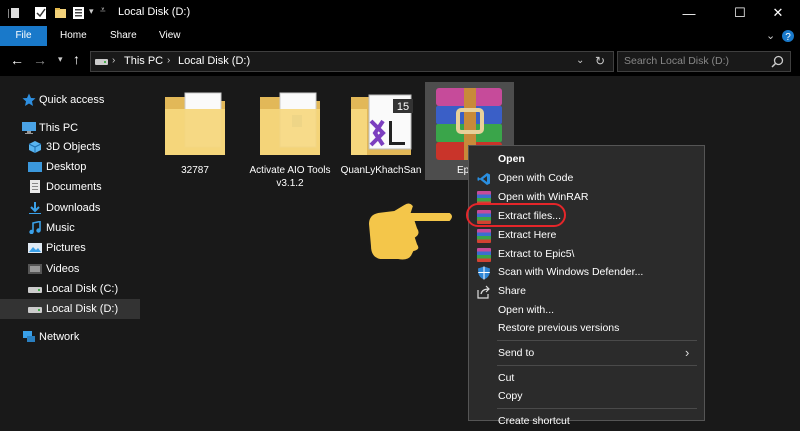 The image size is (800, 431). I want to click on search-icon, so click(777, 61).